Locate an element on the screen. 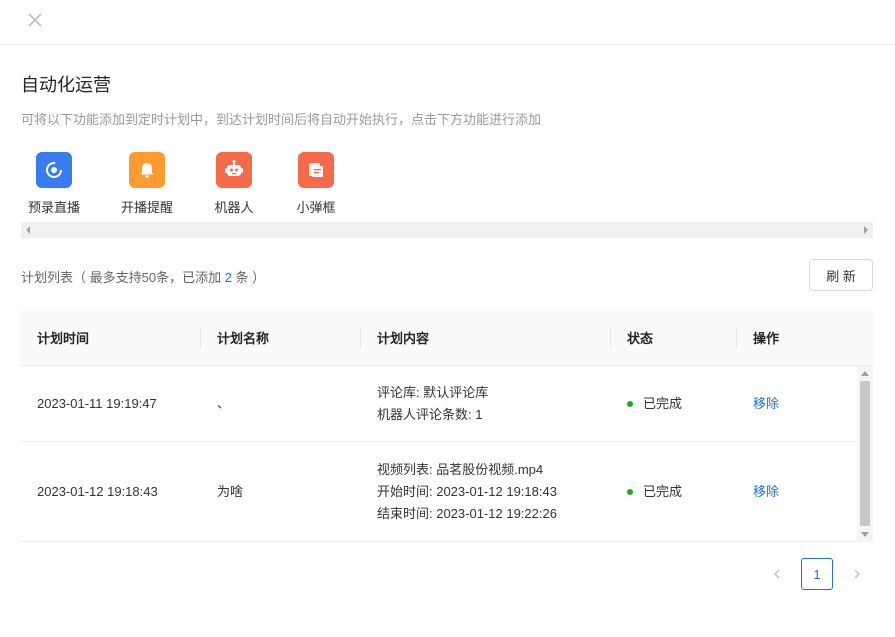 This screenshot has height=637, width=895. popup-icon is located at coordinates (316, 170).